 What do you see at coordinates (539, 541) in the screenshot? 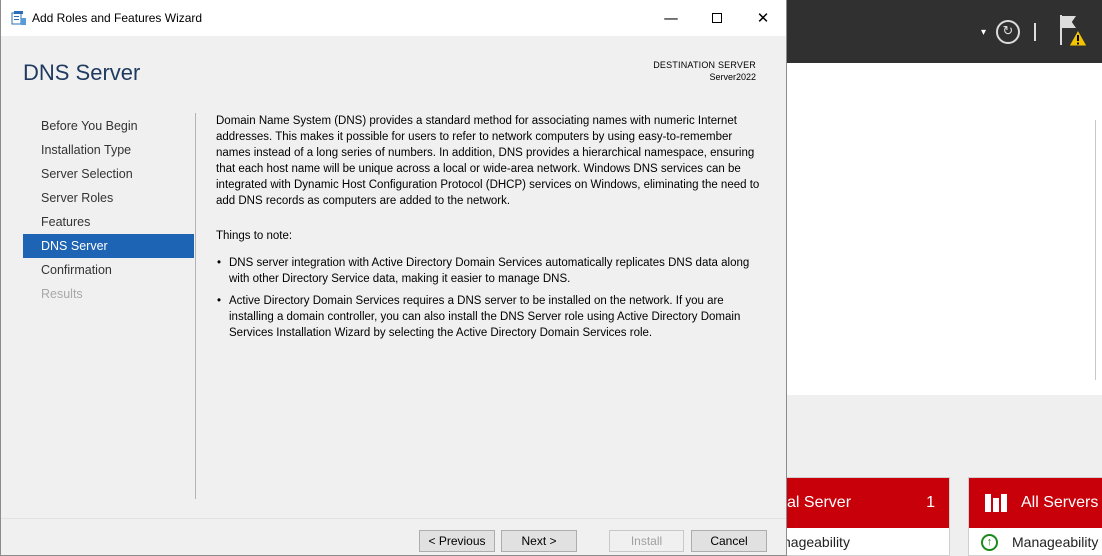
I see `next-button: Next >` at bounding box center [539, 541].